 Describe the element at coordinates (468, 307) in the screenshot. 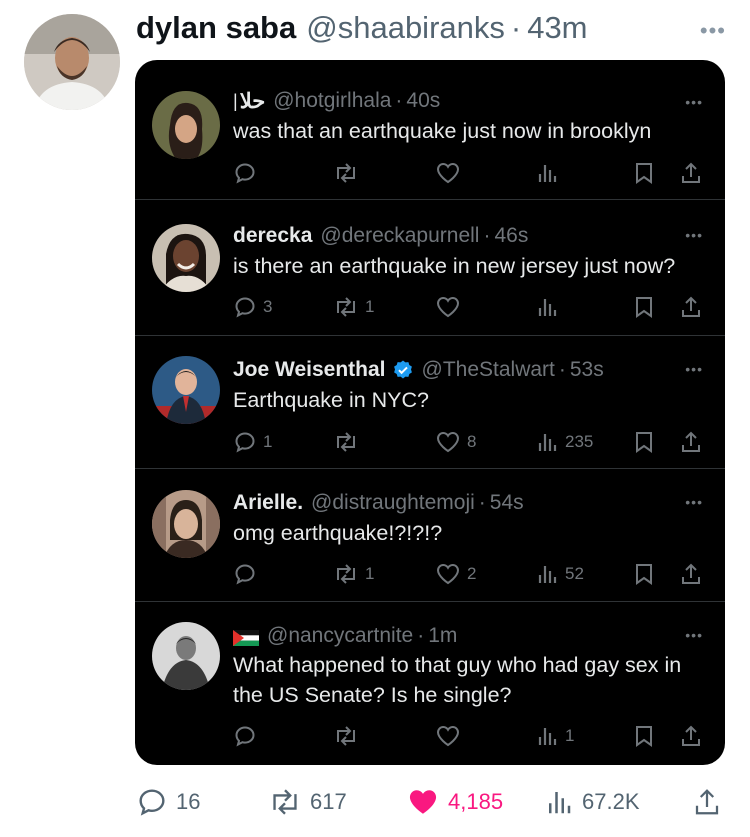

I see `reply-actions: 3 1` at that location.